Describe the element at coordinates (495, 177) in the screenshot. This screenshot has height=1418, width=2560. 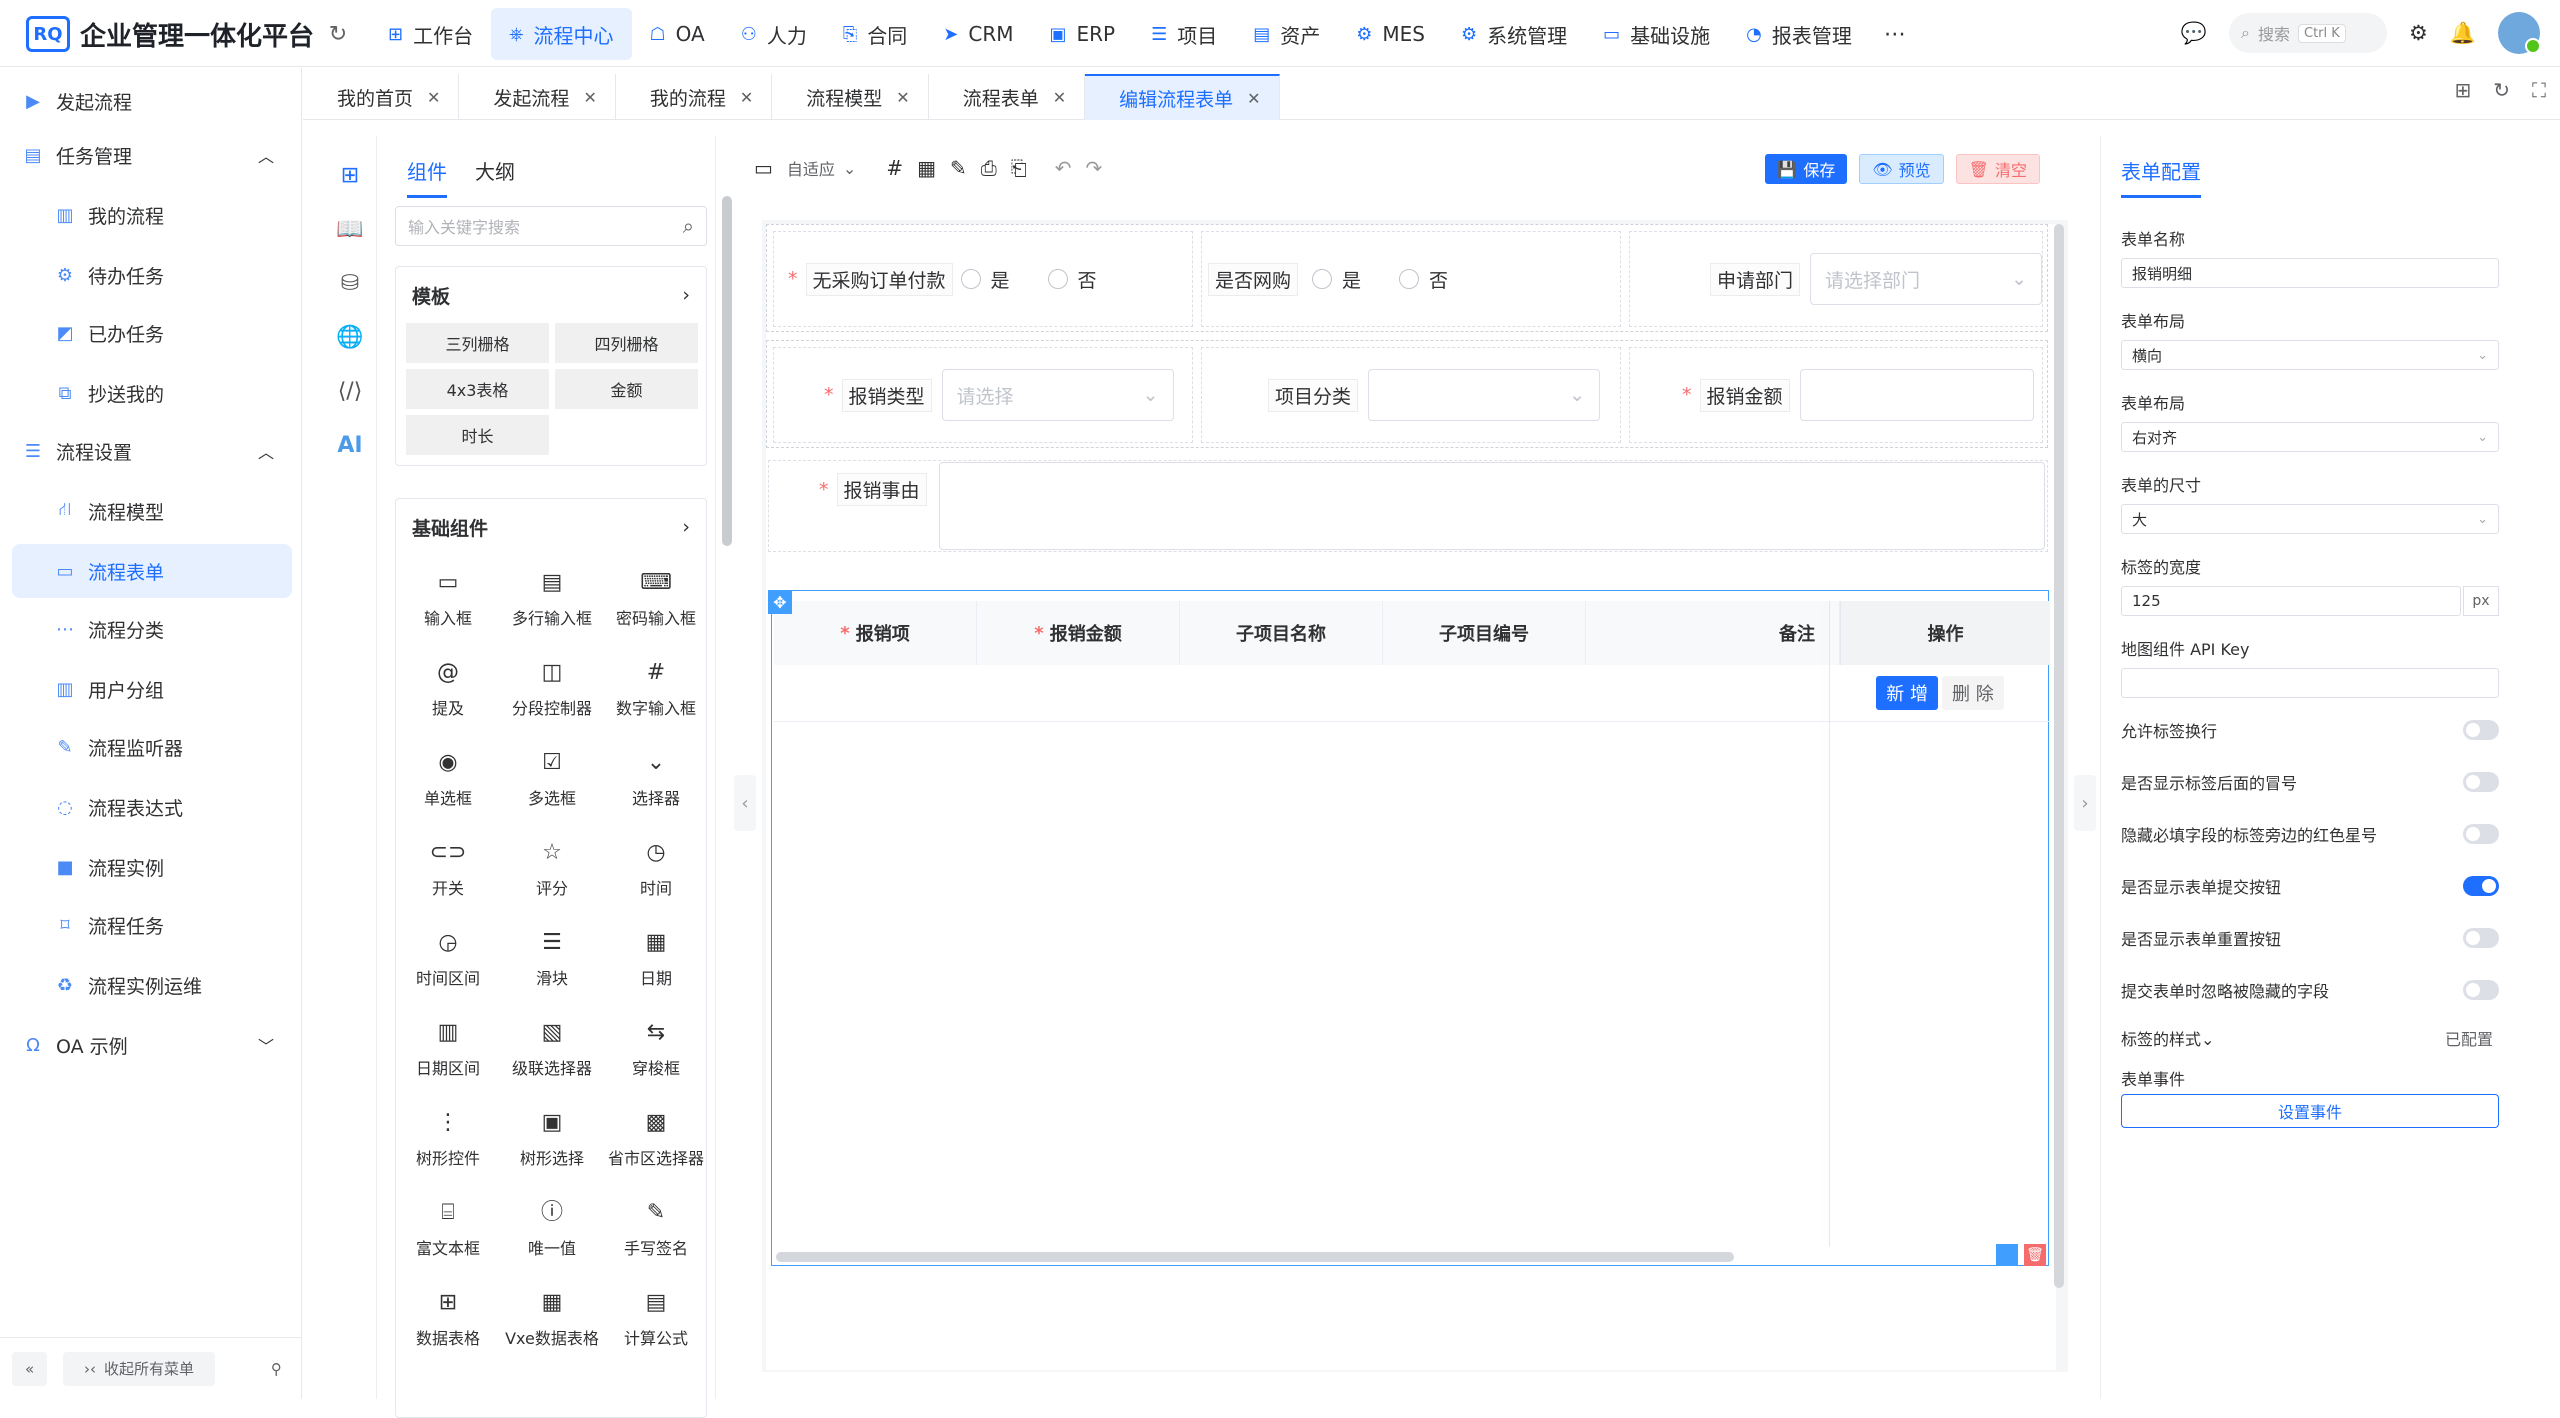
I see `tab-outline: 大纲` at that location.